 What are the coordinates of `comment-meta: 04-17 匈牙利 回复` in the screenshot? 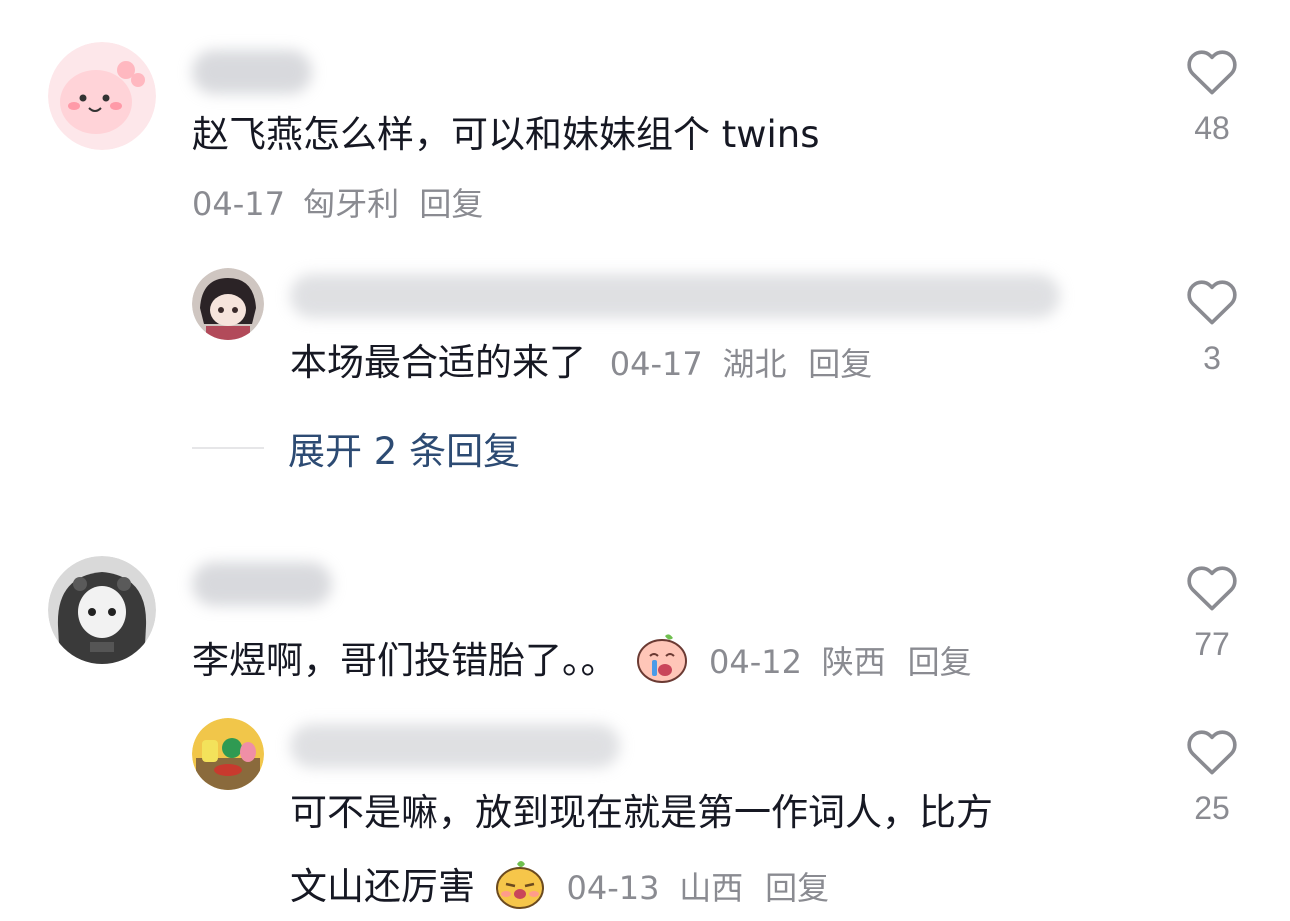 It's located at (337, 204).